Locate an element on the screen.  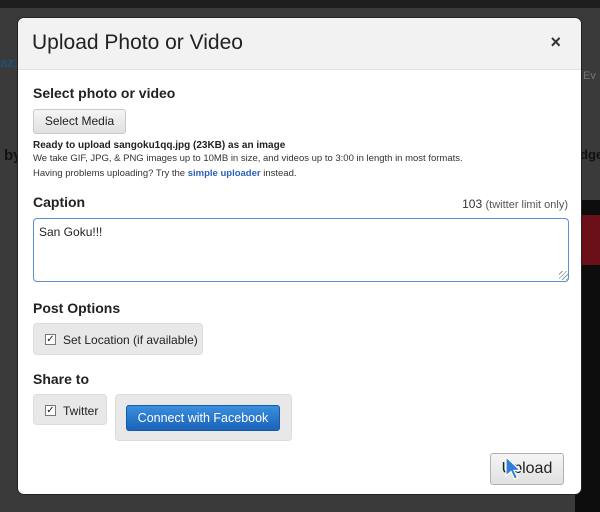
select-media-button: Select Media is located at coordinates (79, 121).